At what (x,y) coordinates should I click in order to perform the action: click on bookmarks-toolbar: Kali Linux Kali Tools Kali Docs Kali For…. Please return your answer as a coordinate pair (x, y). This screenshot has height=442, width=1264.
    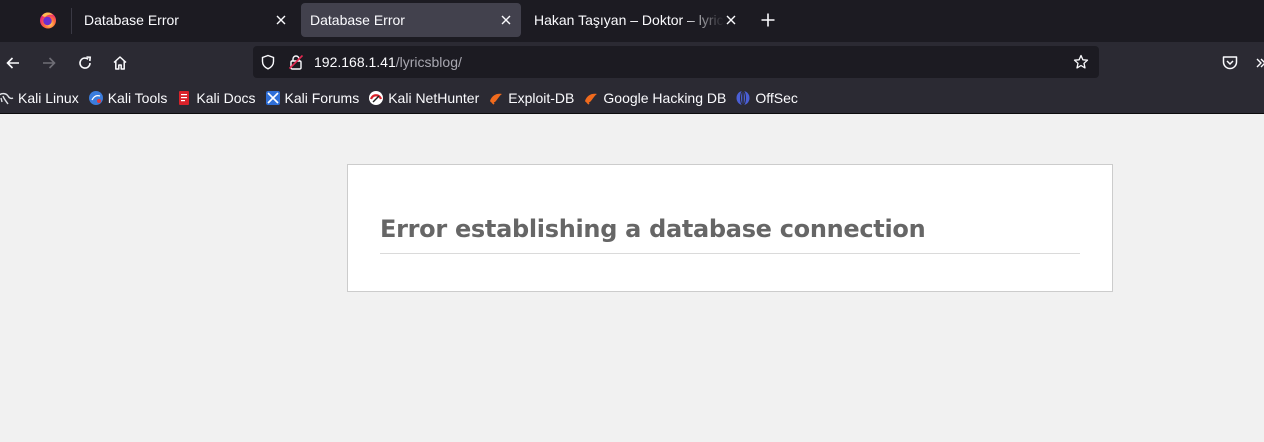
    Looking at the image, I should click on (632, 98).